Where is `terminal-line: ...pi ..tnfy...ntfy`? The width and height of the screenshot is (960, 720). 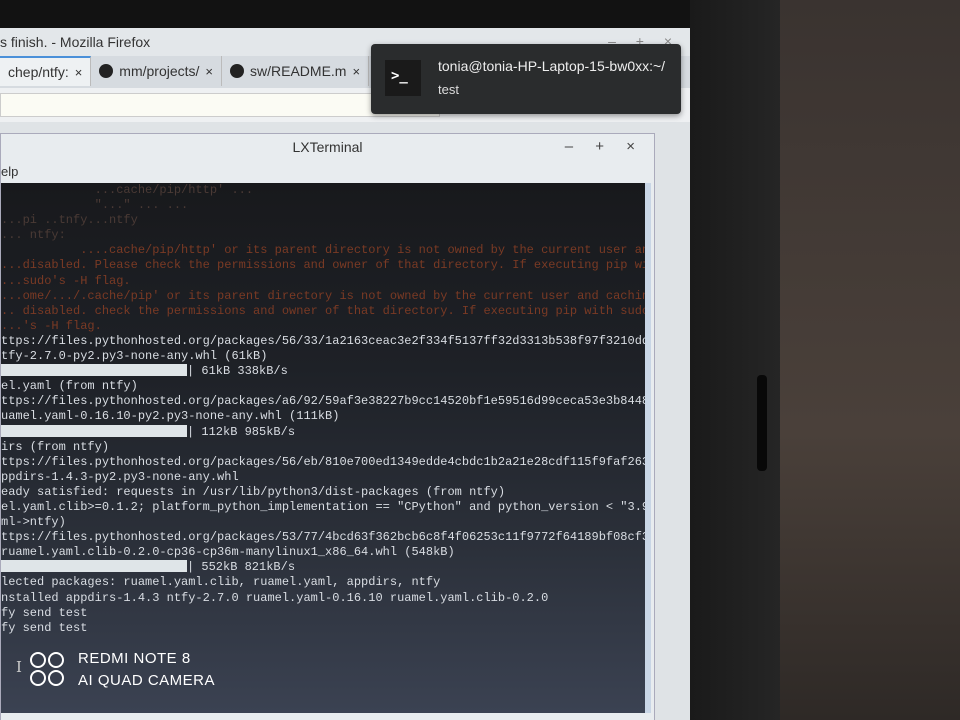
terminal-line: ...pi ..tnfy...ntfy is located at coordinates (326, 220).